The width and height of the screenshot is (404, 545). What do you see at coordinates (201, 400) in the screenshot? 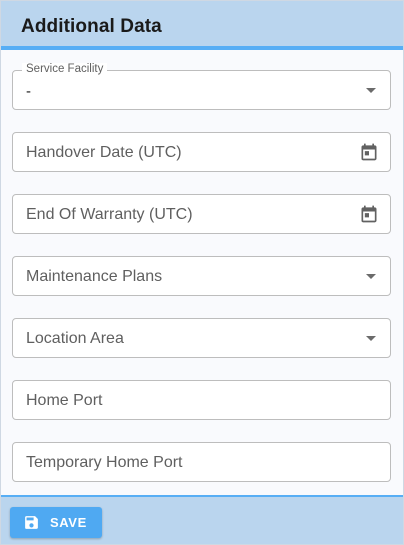
I see `home-port-field: Home Port` at bounding box center [201, 400].